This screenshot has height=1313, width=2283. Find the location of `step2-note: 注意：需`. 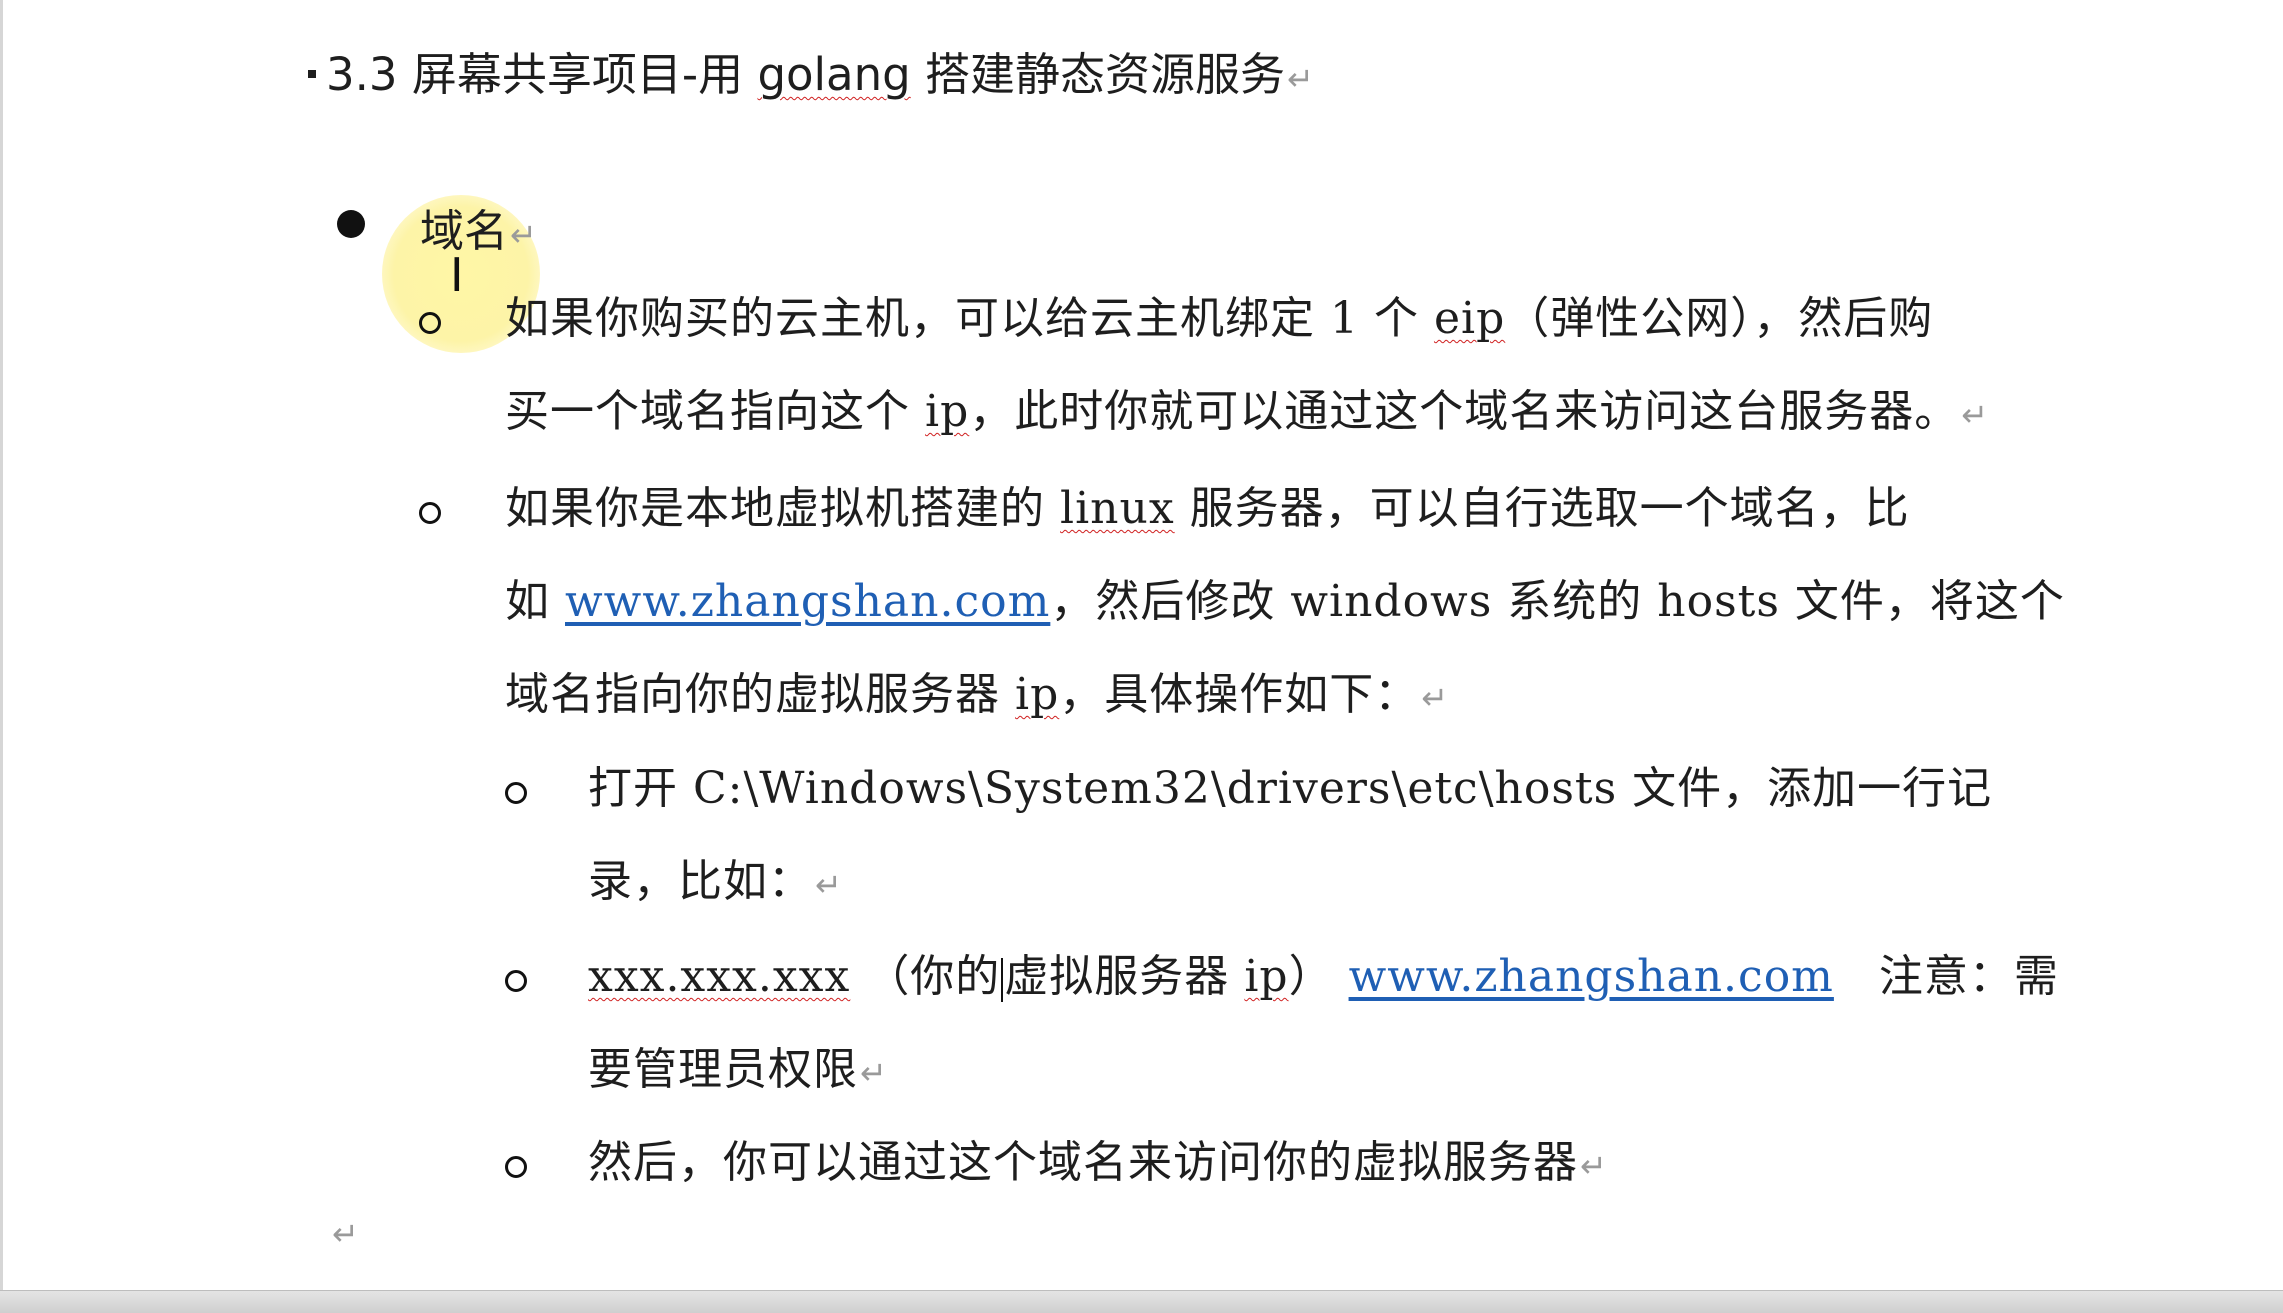

step2-note: 注意：需 is located at coordinates (1968, 976).